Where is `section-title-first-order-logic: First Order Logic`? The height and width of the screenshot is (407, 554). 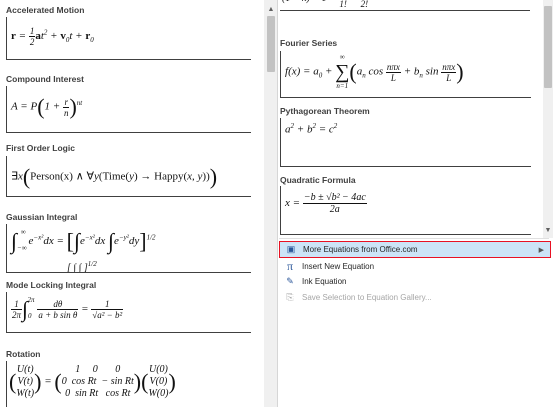 section-title-first-order-logic: First Order Logic is located at coordinates (40, 148).